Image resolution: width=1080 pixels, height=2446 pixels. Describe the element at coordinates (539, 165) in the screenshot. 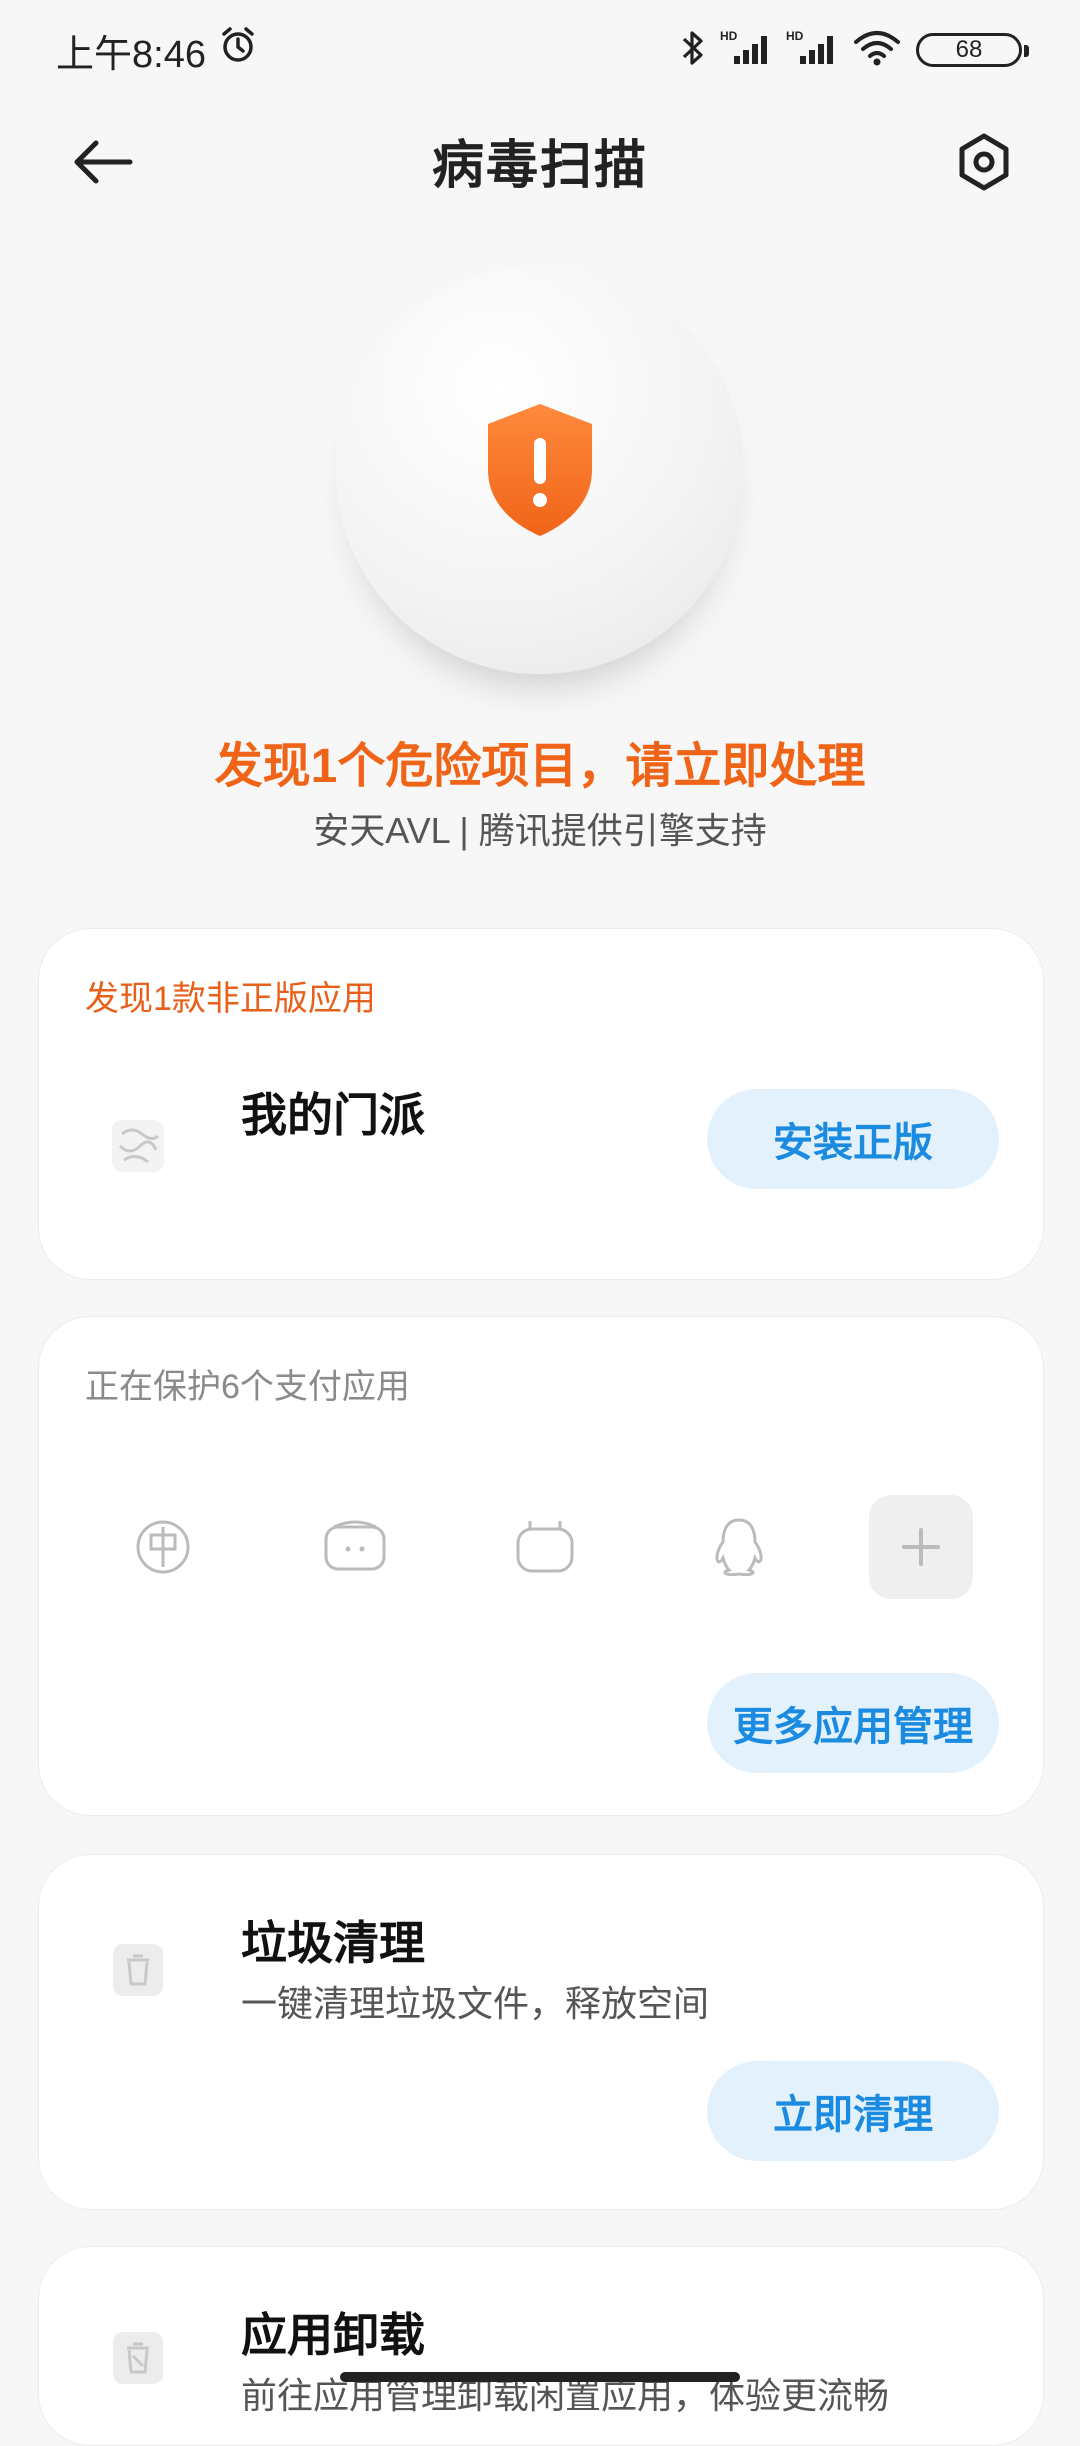

I see `page-title: 病毒扫描` at that location.